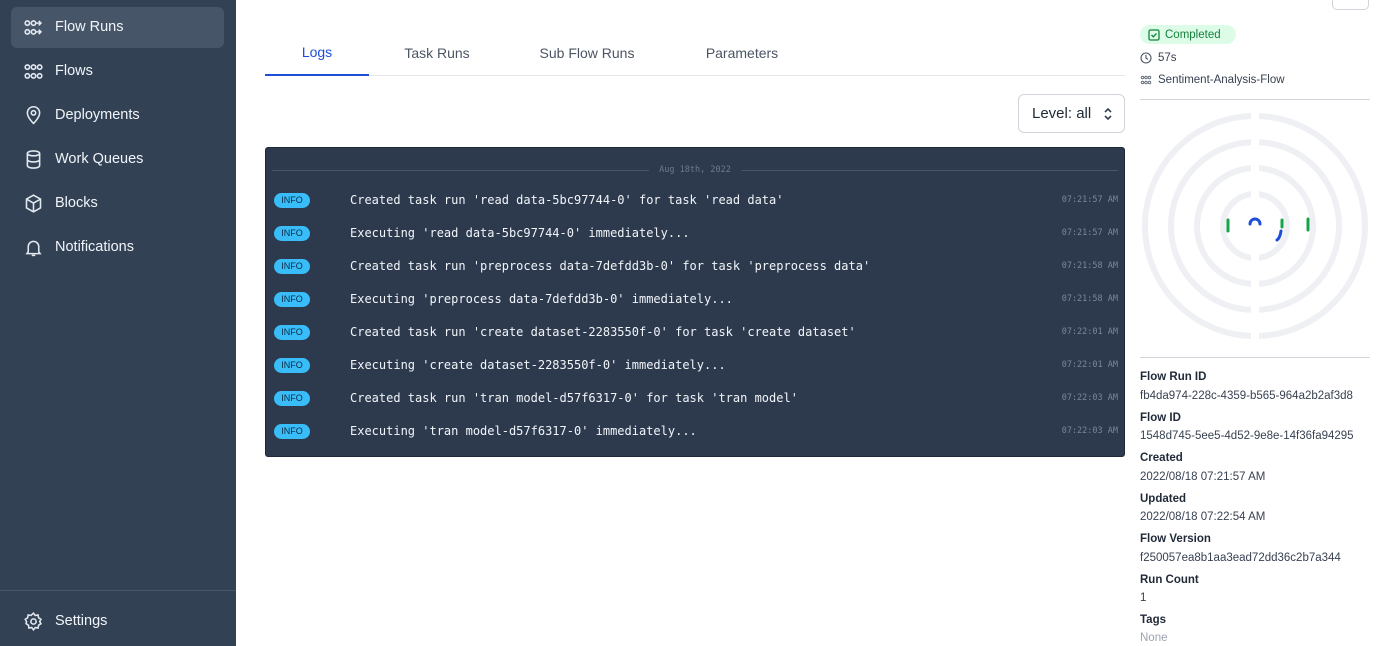 This screenshot has height=646, width=1400. I want to click on updated-time: 2022/08/18 07:22:54 AM, so click(1203, 517).